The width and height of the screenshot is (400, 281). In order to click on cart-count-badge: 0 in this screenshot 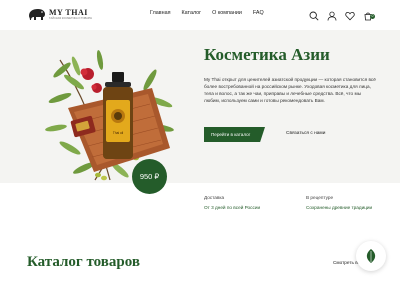, I will do `click(372, 16)`.